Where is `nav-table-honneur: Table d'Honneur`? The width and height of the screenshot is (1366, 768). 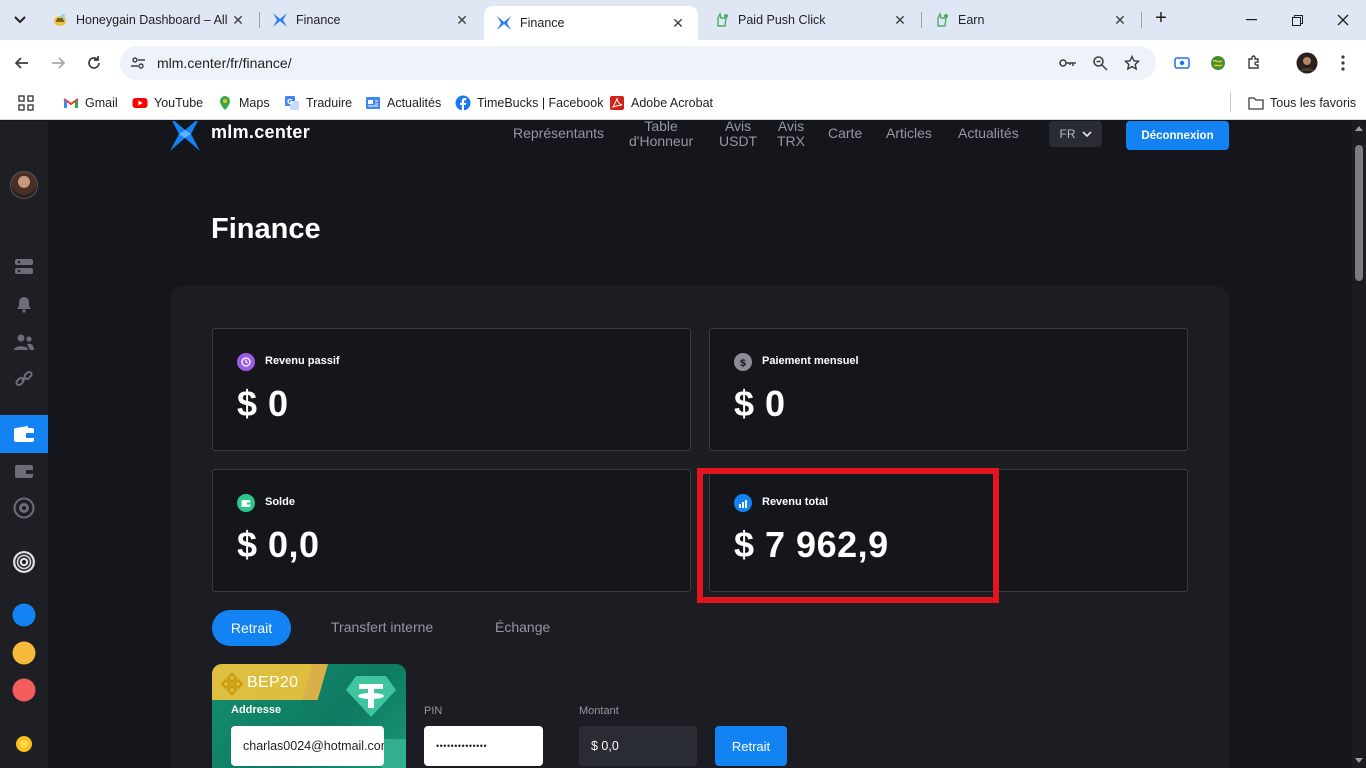 nav-table-honneur: Table d'Honneur is located at coordinates (661, 135).